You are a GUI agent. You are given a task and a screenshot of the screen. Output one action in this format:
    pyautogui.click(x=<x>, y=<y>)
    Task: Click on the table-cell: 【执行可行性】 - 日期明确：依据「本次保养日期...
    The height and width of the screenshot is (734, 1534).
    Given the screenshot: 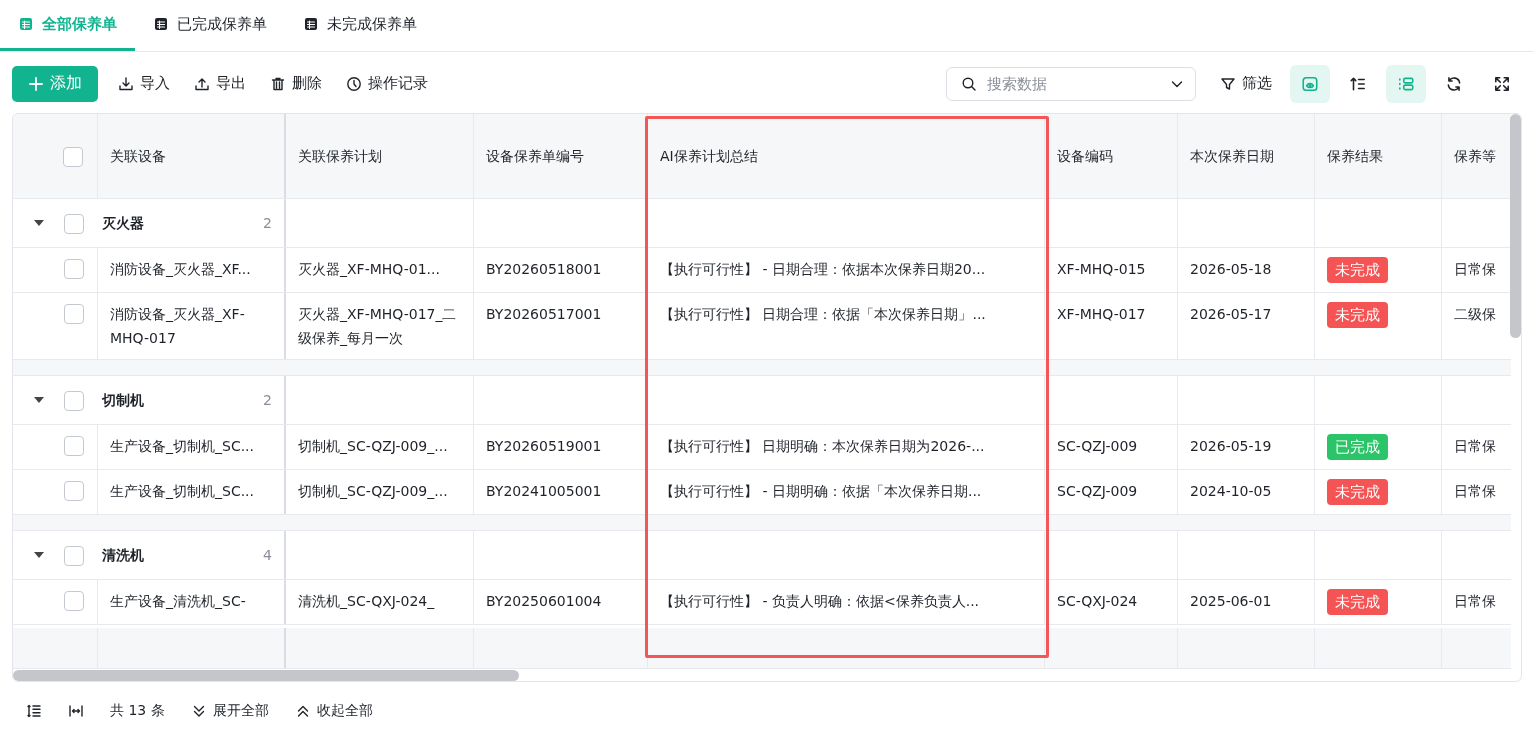 What is the action you would take?
    pyautogui.click(x=846, y=492)
    